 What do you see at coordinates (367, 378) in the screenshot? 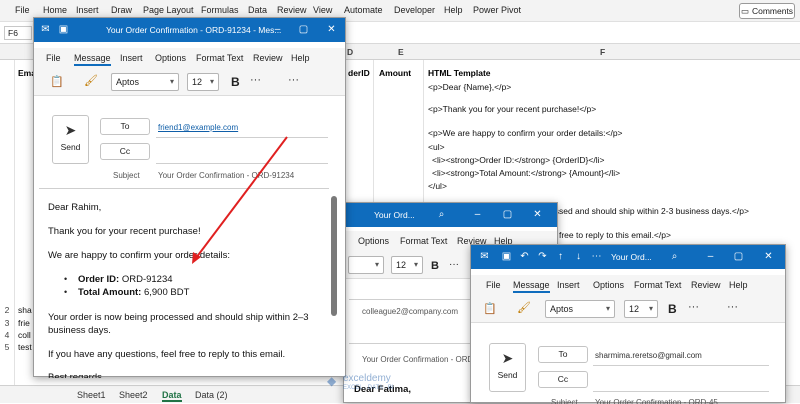
I see `watermark-brand: exceldemy` at bounding box center [367, 378].